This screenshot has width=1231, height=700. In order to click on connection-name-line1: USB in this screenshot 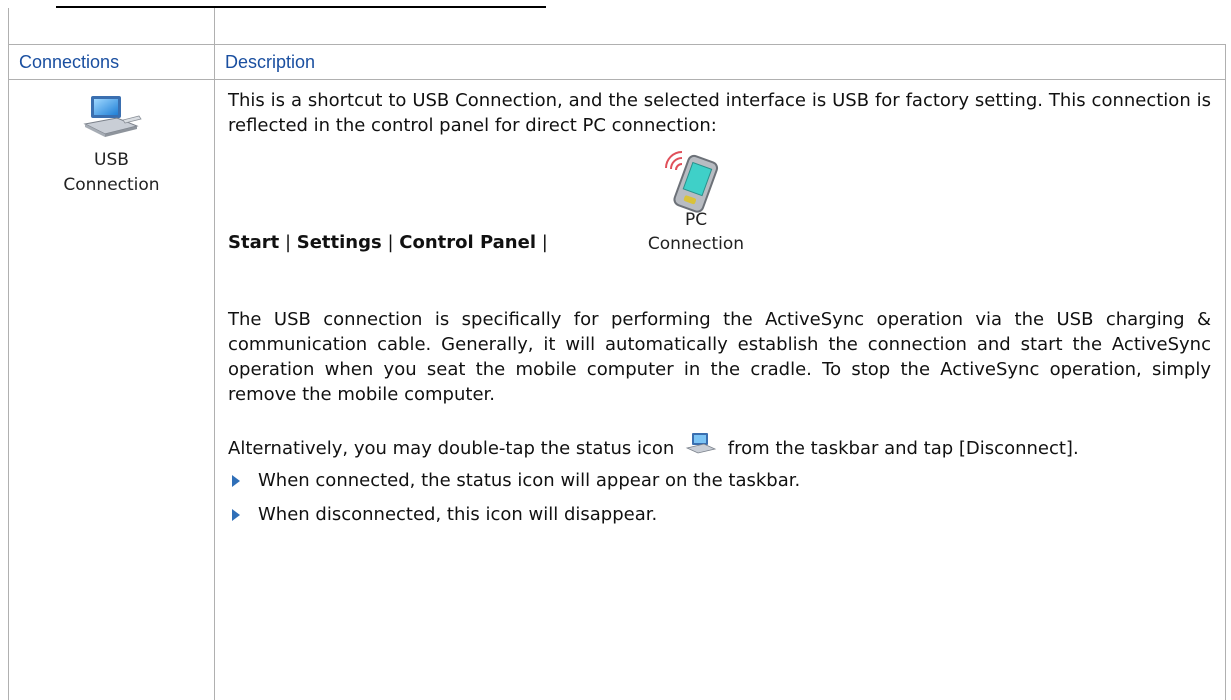, I will do `click(111, 160)`.